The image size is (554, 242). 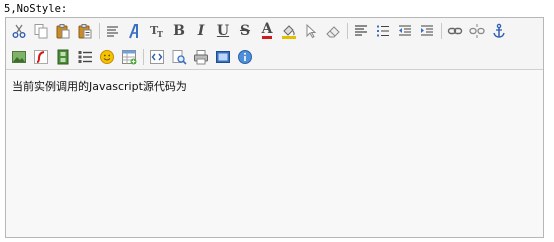 I want to click on anchor-button, so click(x=499, y=31).